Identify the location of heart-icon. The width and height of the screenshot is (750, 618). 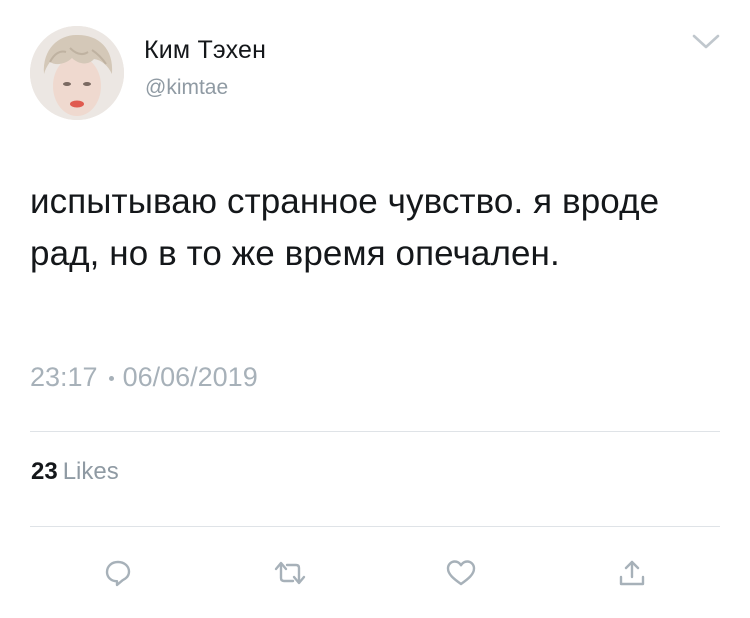
(461, 573).